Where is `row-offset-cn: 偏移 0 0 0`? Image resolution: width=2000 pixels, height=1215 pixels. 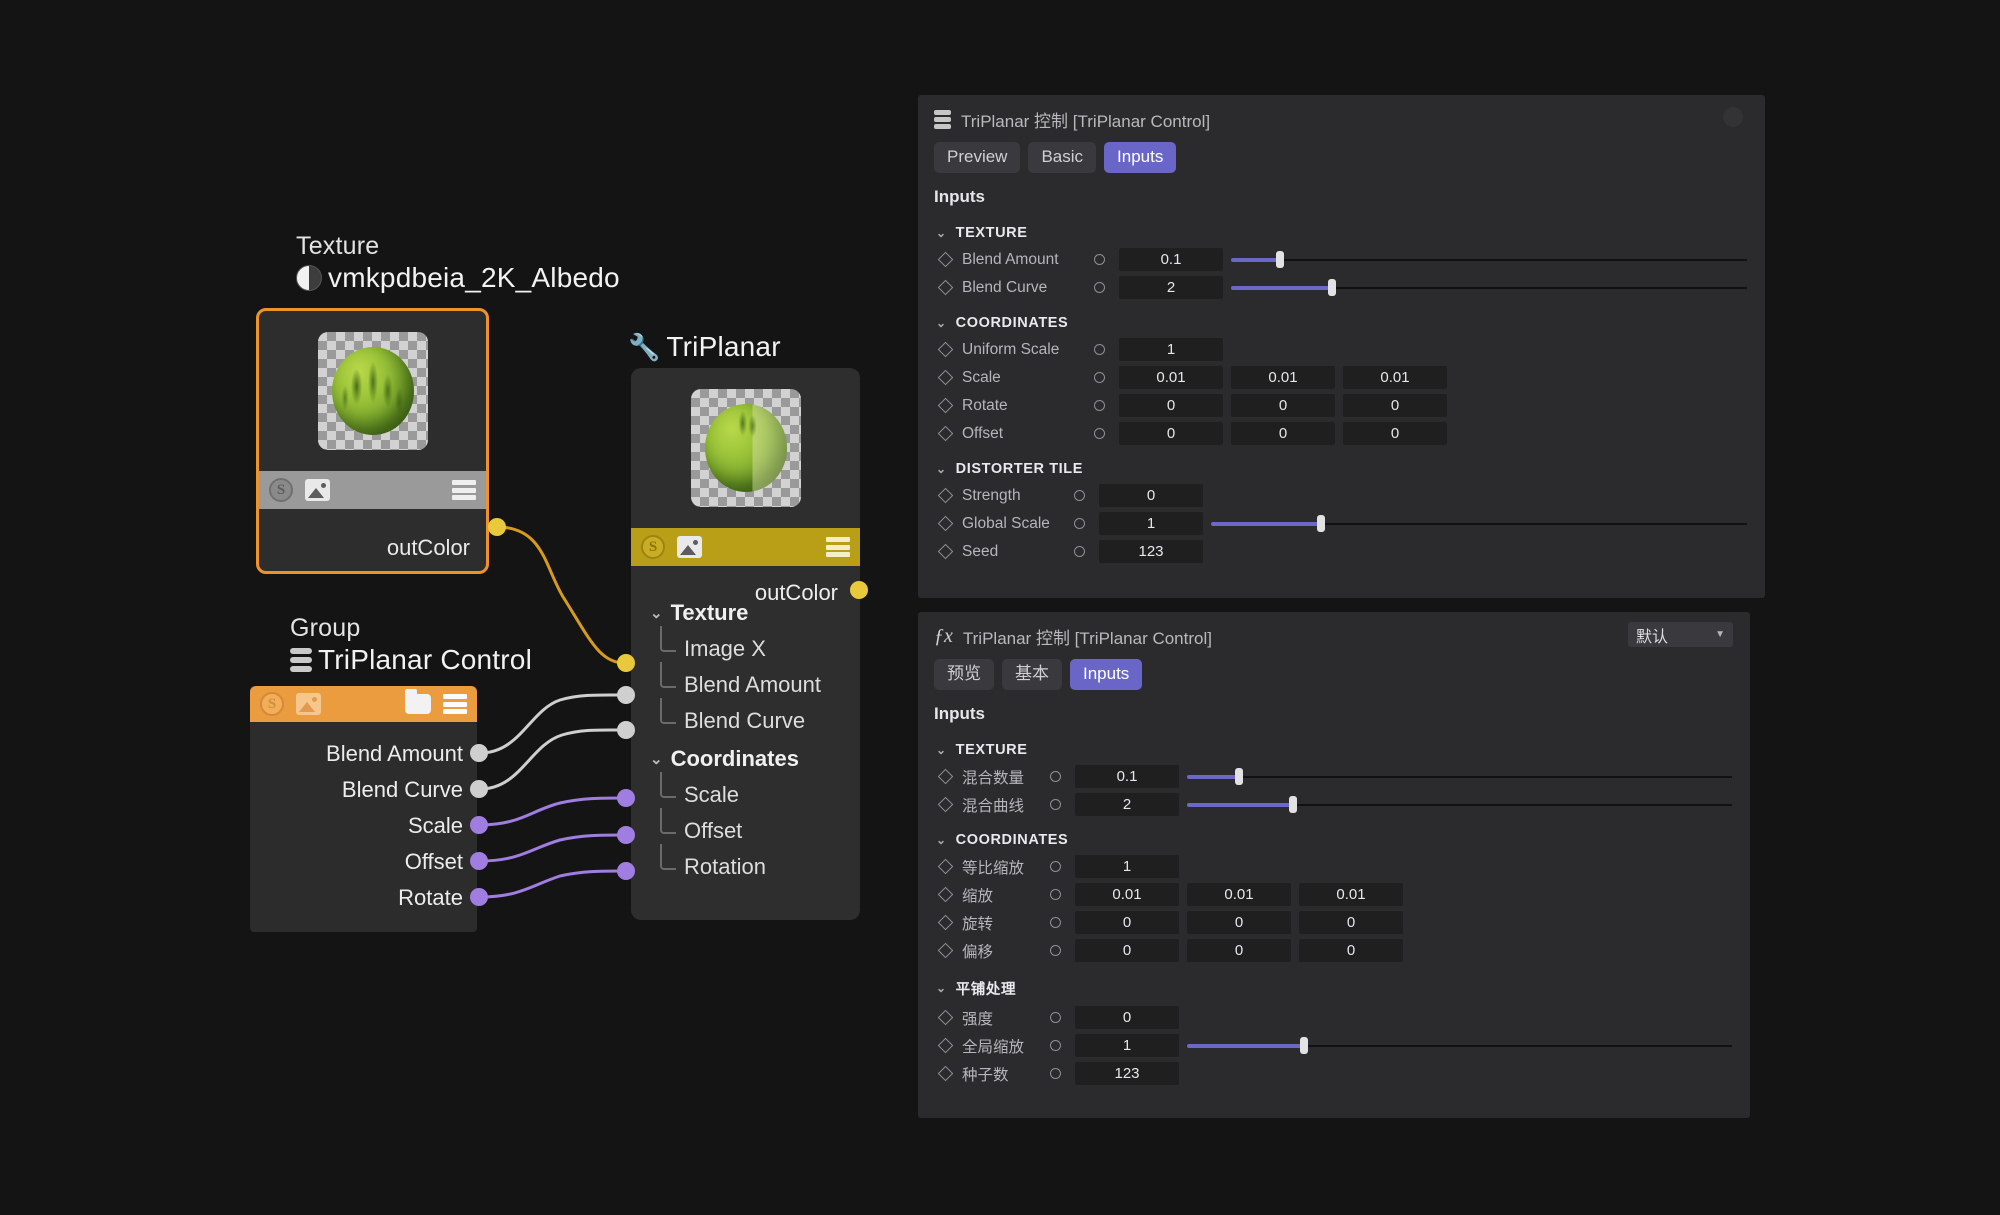 row-offset-cn: 偏移 0 0 0 is located at coordinates (1334, 951).